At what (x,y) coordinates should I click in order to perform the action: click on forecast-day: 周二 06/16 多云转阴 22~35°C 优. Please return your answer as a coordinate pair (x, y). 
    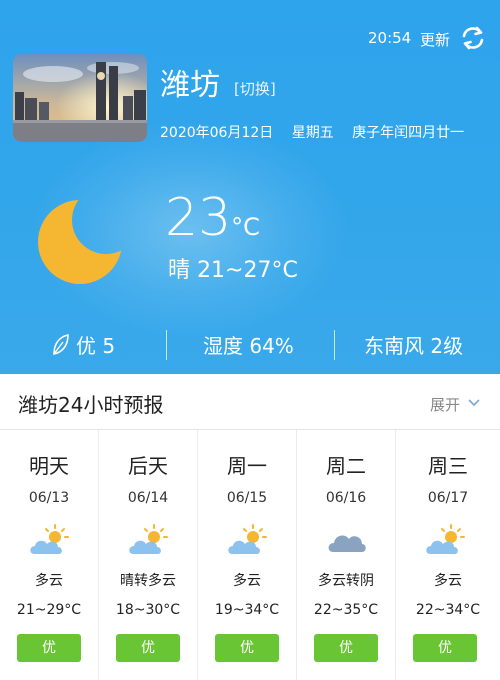
    Looking at the image, I should click on (346, 555).